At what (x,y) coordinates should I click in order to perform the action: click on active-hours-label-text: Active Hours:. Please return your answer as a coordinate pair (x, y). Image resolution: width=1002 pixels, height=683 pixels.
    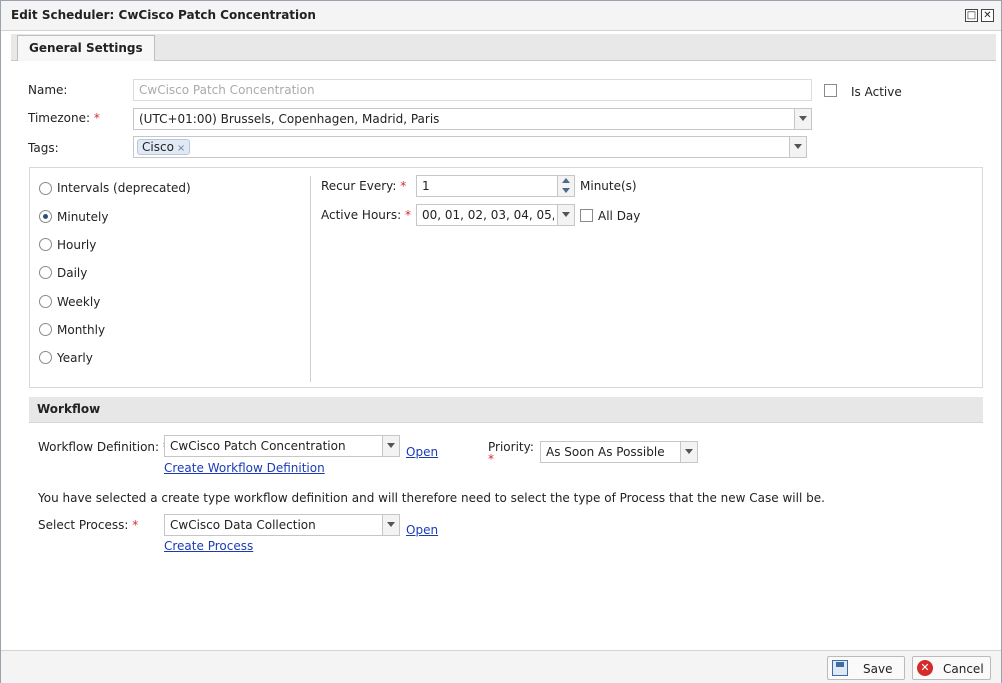
    Looking at the image, I should click on (361, 215).